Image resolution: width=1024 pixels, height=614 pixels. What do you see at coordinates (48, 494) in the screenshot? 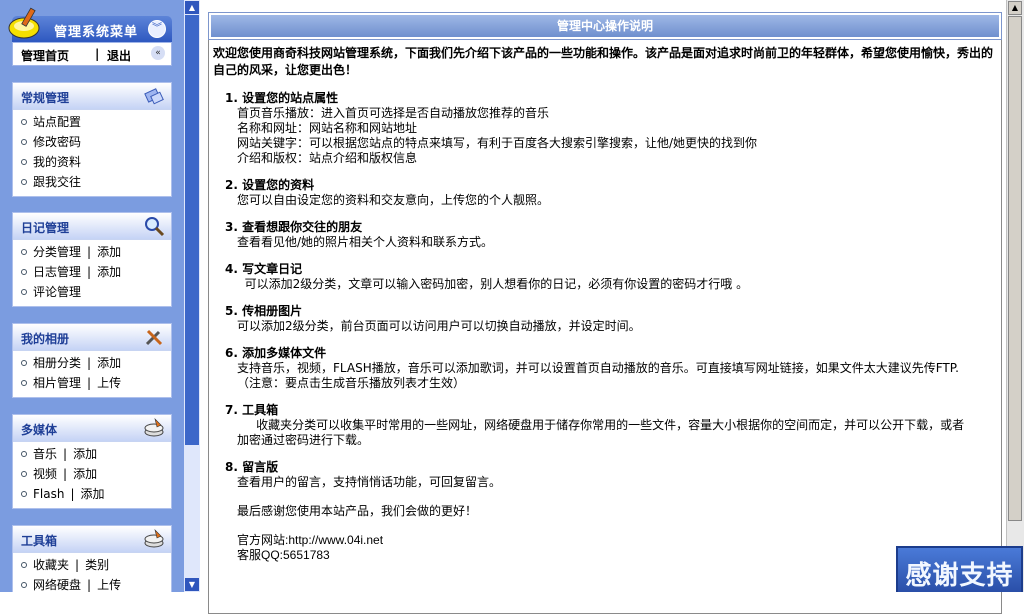
I see `menu-item-link: Flash` at bounding box center [48, 494].